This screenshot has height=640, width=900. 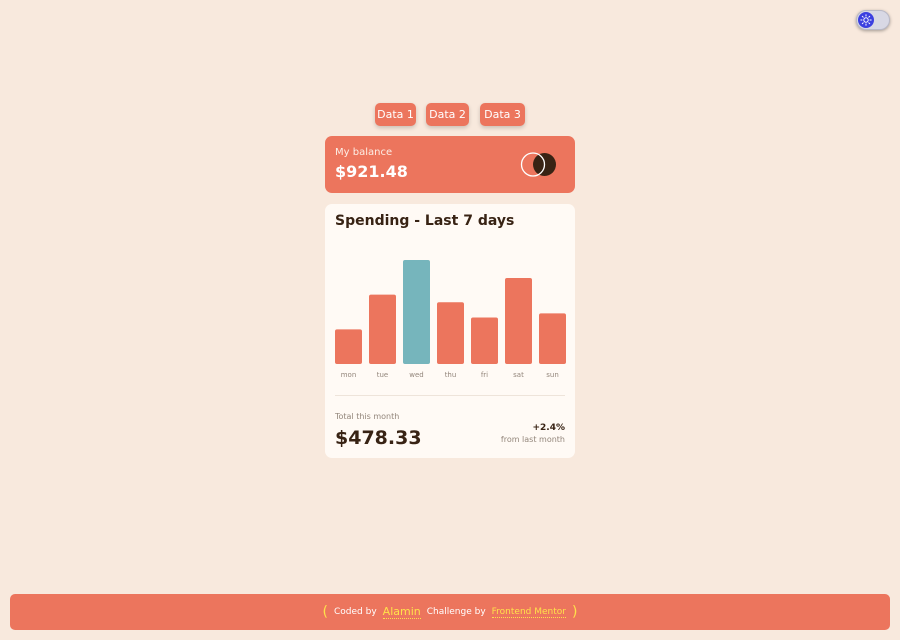 I want to click on bar-mon, so click(x=348, y=346).